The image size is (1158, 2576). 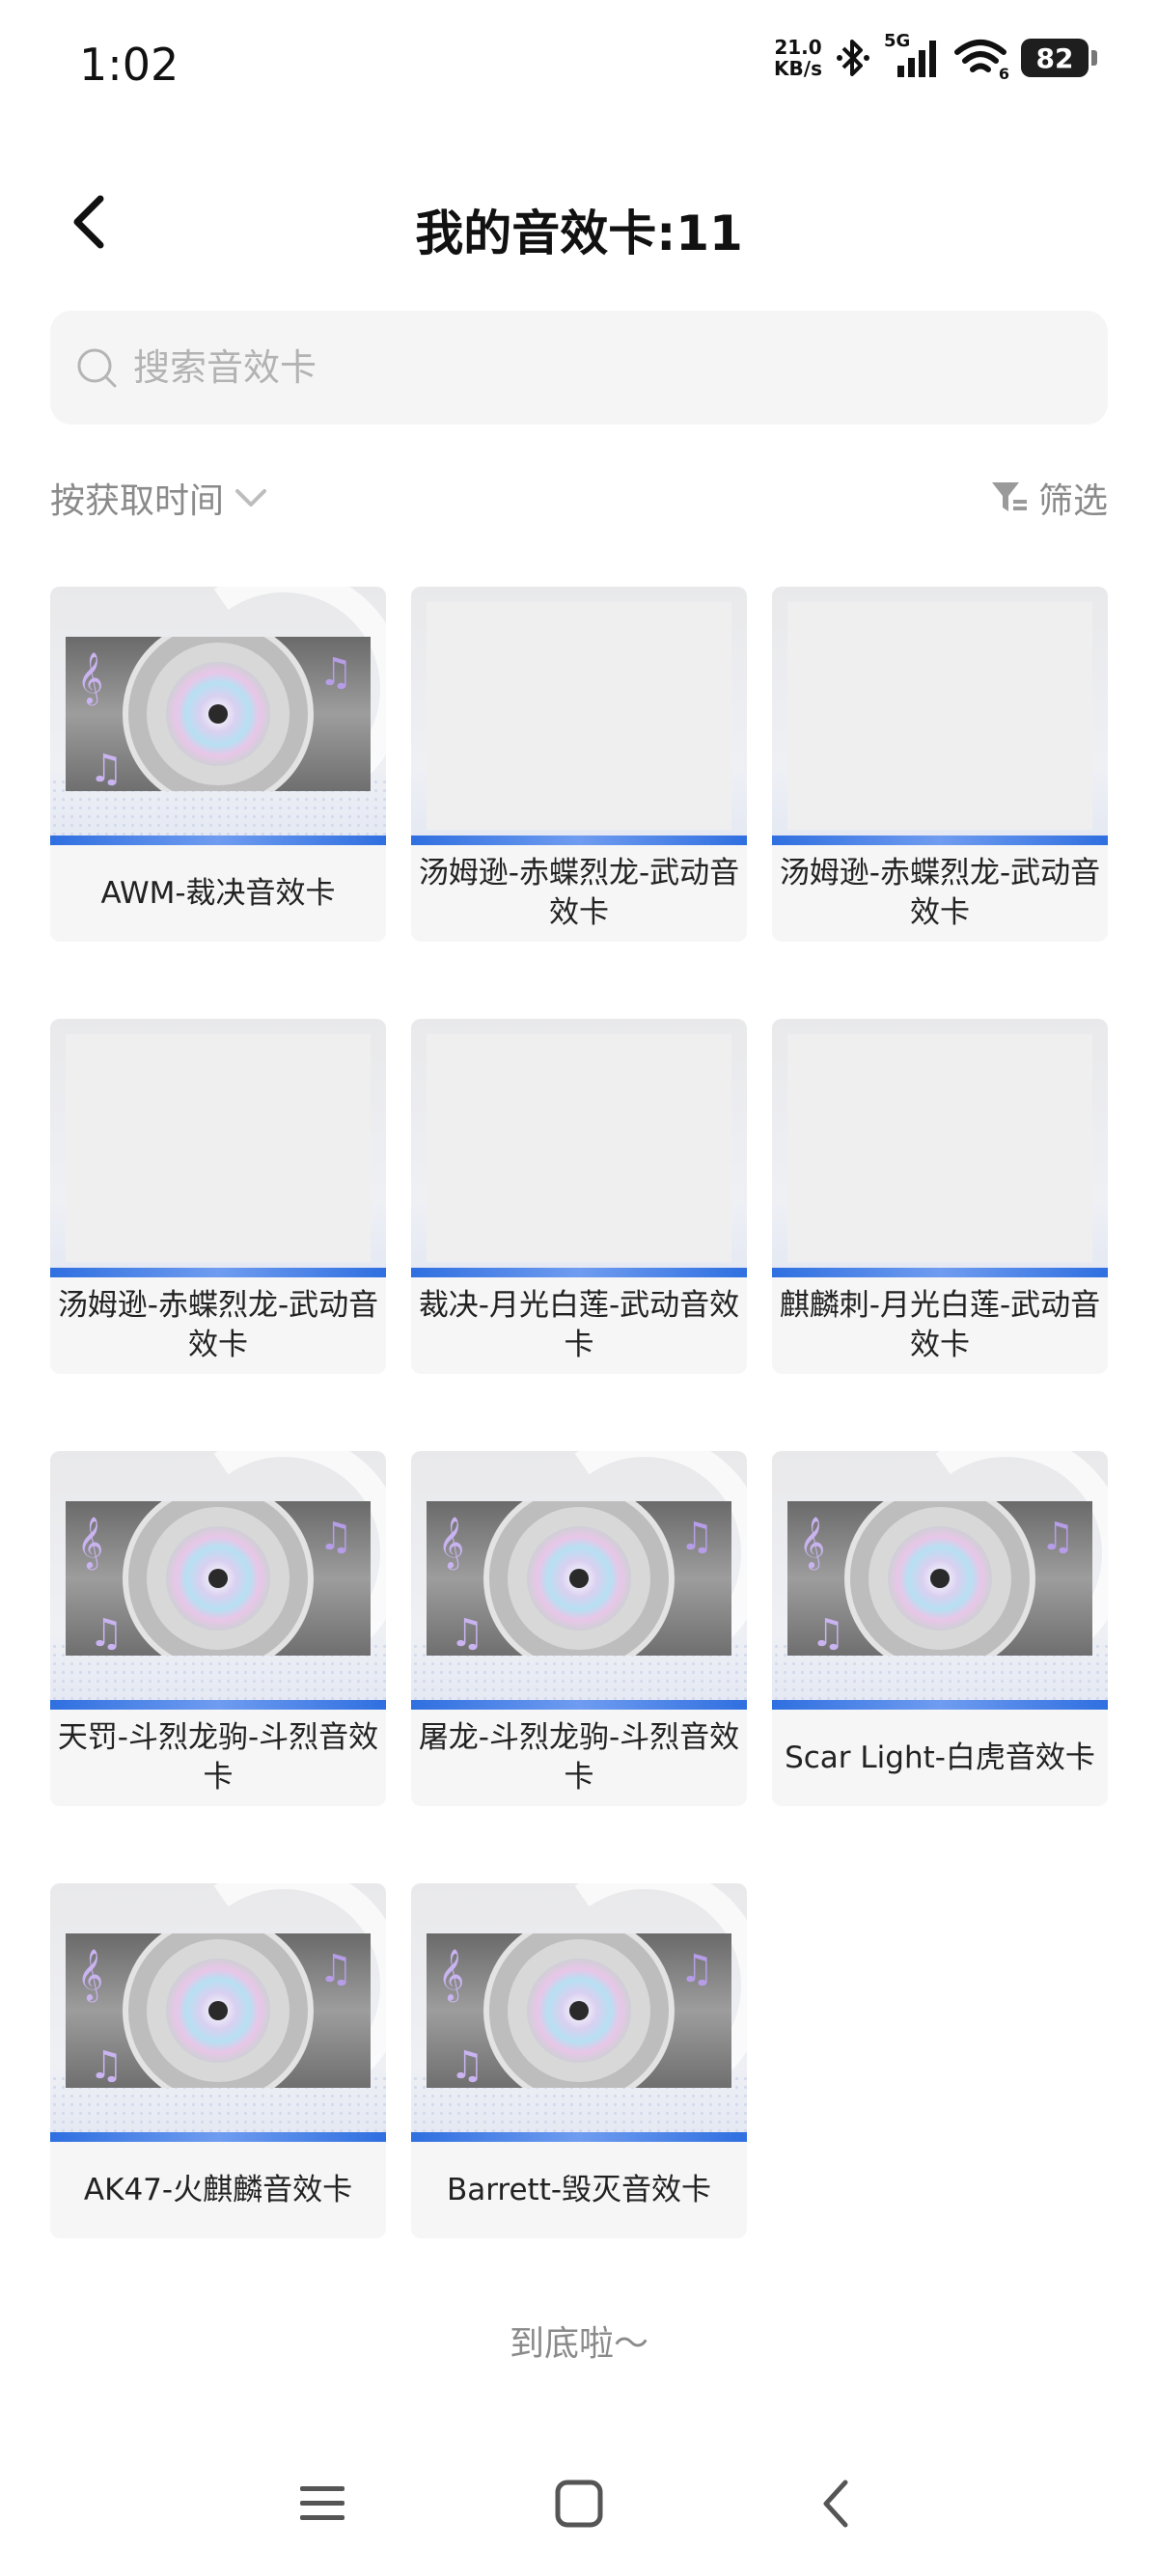 I want to click on sort-dropdown: 按获取时间, so click(x=160, y=498).